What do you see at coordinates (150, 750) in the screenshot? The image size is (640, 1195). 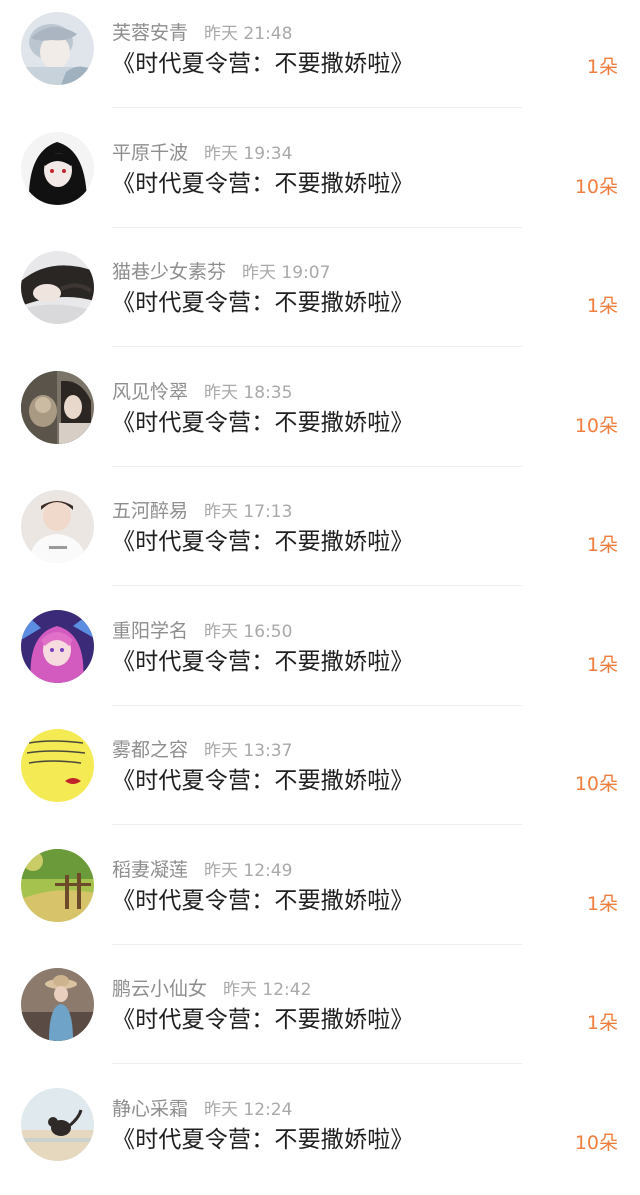 I see `sender-name: 雾都之容` at bounding box center [150, 750].